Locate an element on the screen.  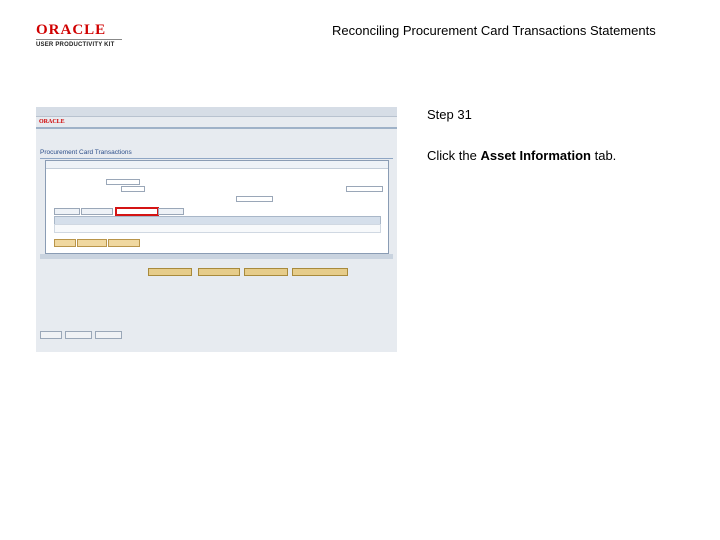
screenshot-nav-bar is located at coordinates (216, 112).